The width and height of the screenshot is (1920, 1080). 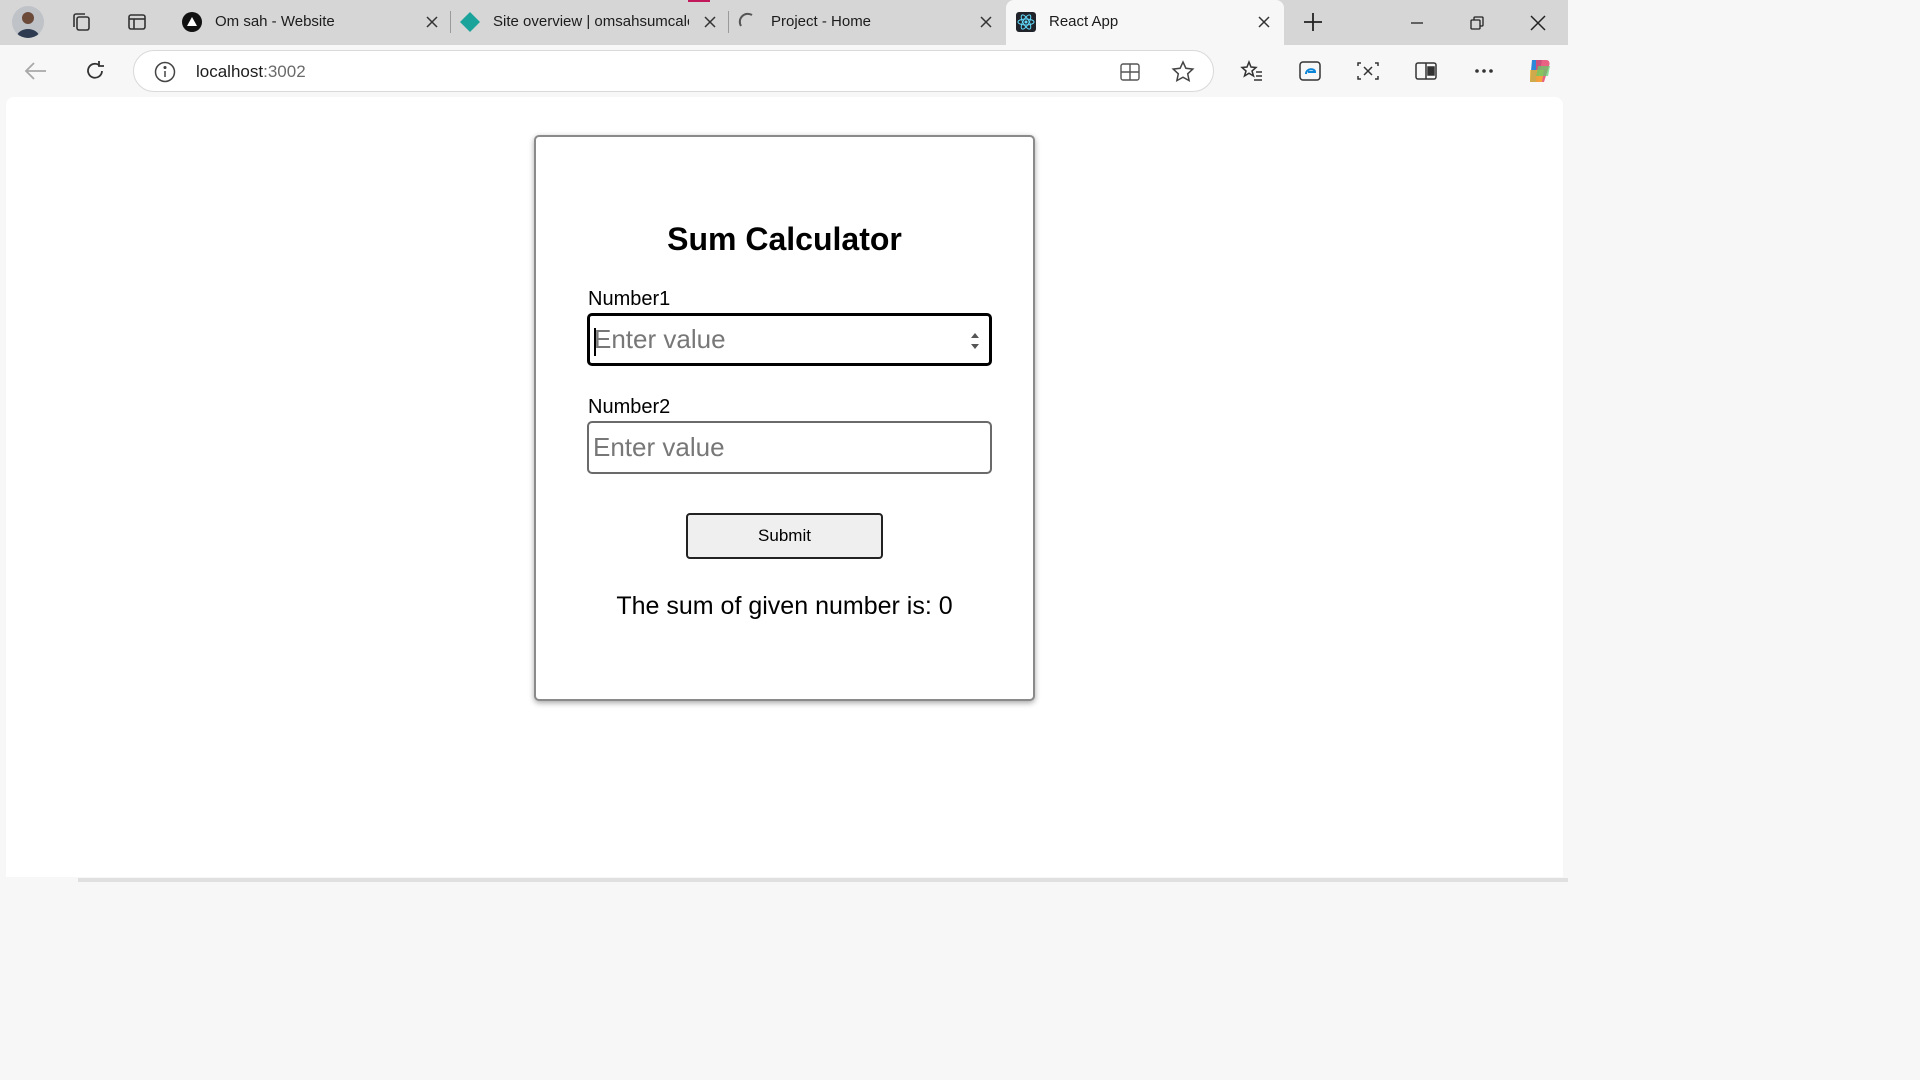 What do you see at coordinates (784, 239) in the screenshot?
I see `page-title: Sum Calculator` at bounding box center [784, 239].